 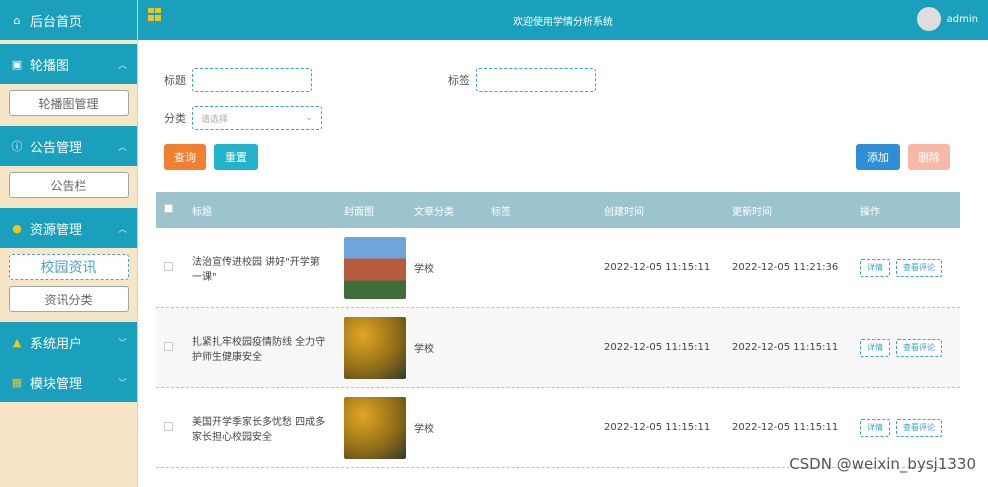 I want to click on sidebar-section-label: 系统用户, so click(x=56, y=344).